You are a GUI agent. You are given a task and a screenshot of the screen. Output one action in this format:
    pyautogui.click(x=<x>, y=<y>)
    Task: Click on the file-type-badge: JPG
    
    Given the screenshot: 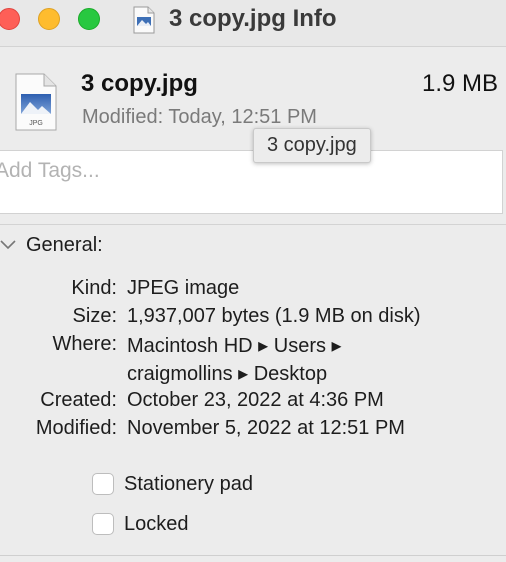 What is the action you would take?
    pyautogui.click(x=36, y=123)
    